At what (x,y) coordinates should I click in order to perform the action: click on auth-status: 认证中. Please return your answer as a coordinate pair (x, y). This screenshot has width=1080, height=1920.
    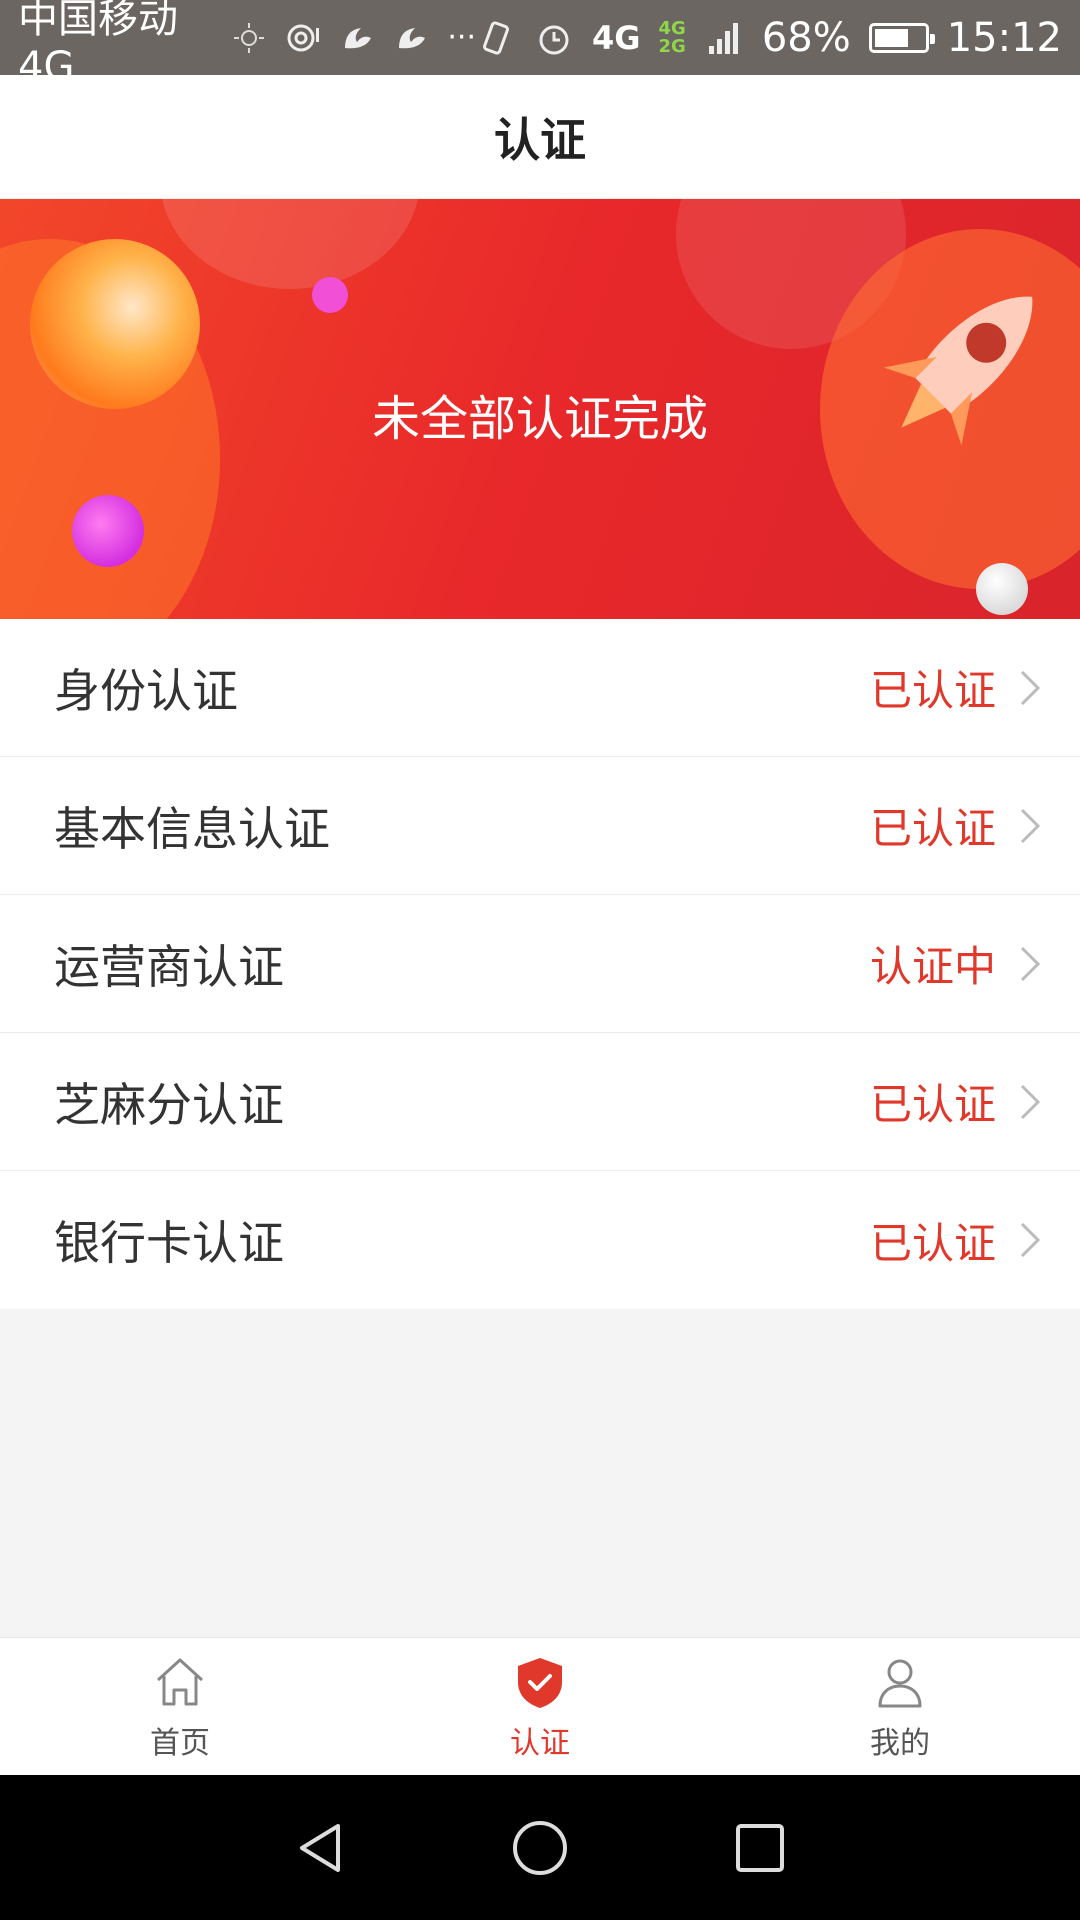
    Looking at the image, I should click on (932, 966).